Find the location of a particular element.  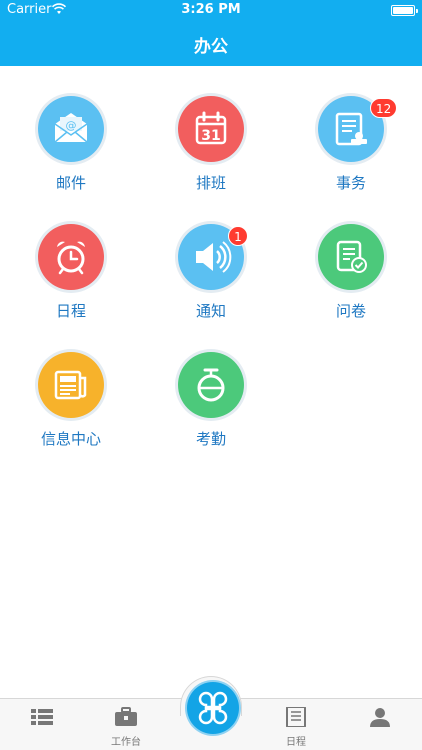

app-tile-questionnaire: 问卷 is located at coordinates (350, 258).